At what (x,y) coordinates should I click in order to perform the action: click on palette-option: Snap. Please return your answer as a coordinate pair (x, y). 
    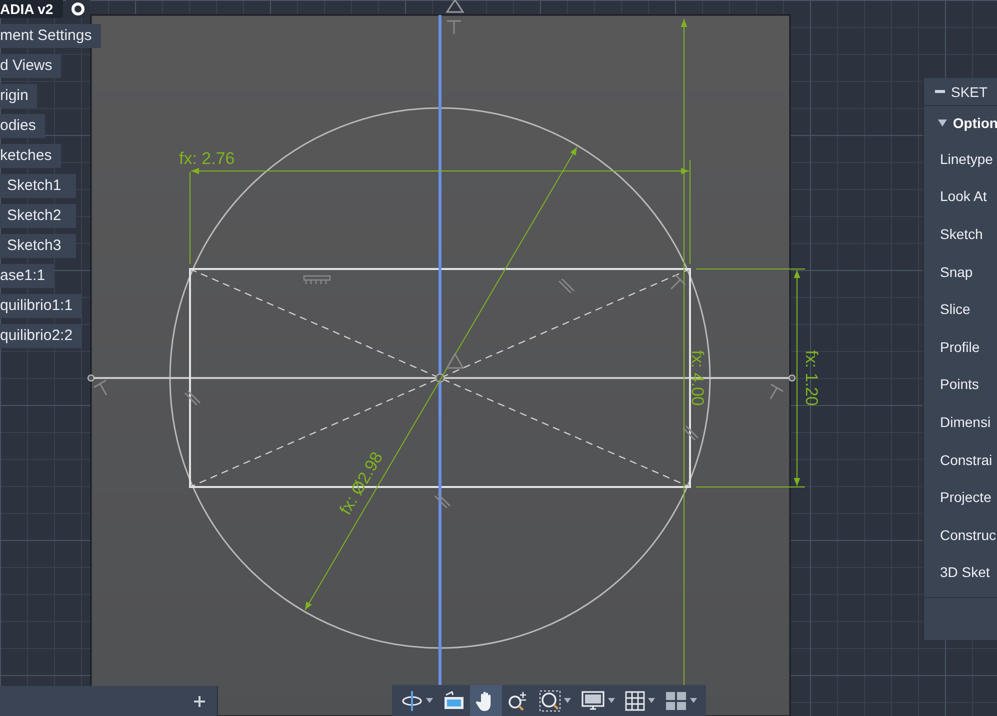
    Looking at the image, I should click on (960, 271).